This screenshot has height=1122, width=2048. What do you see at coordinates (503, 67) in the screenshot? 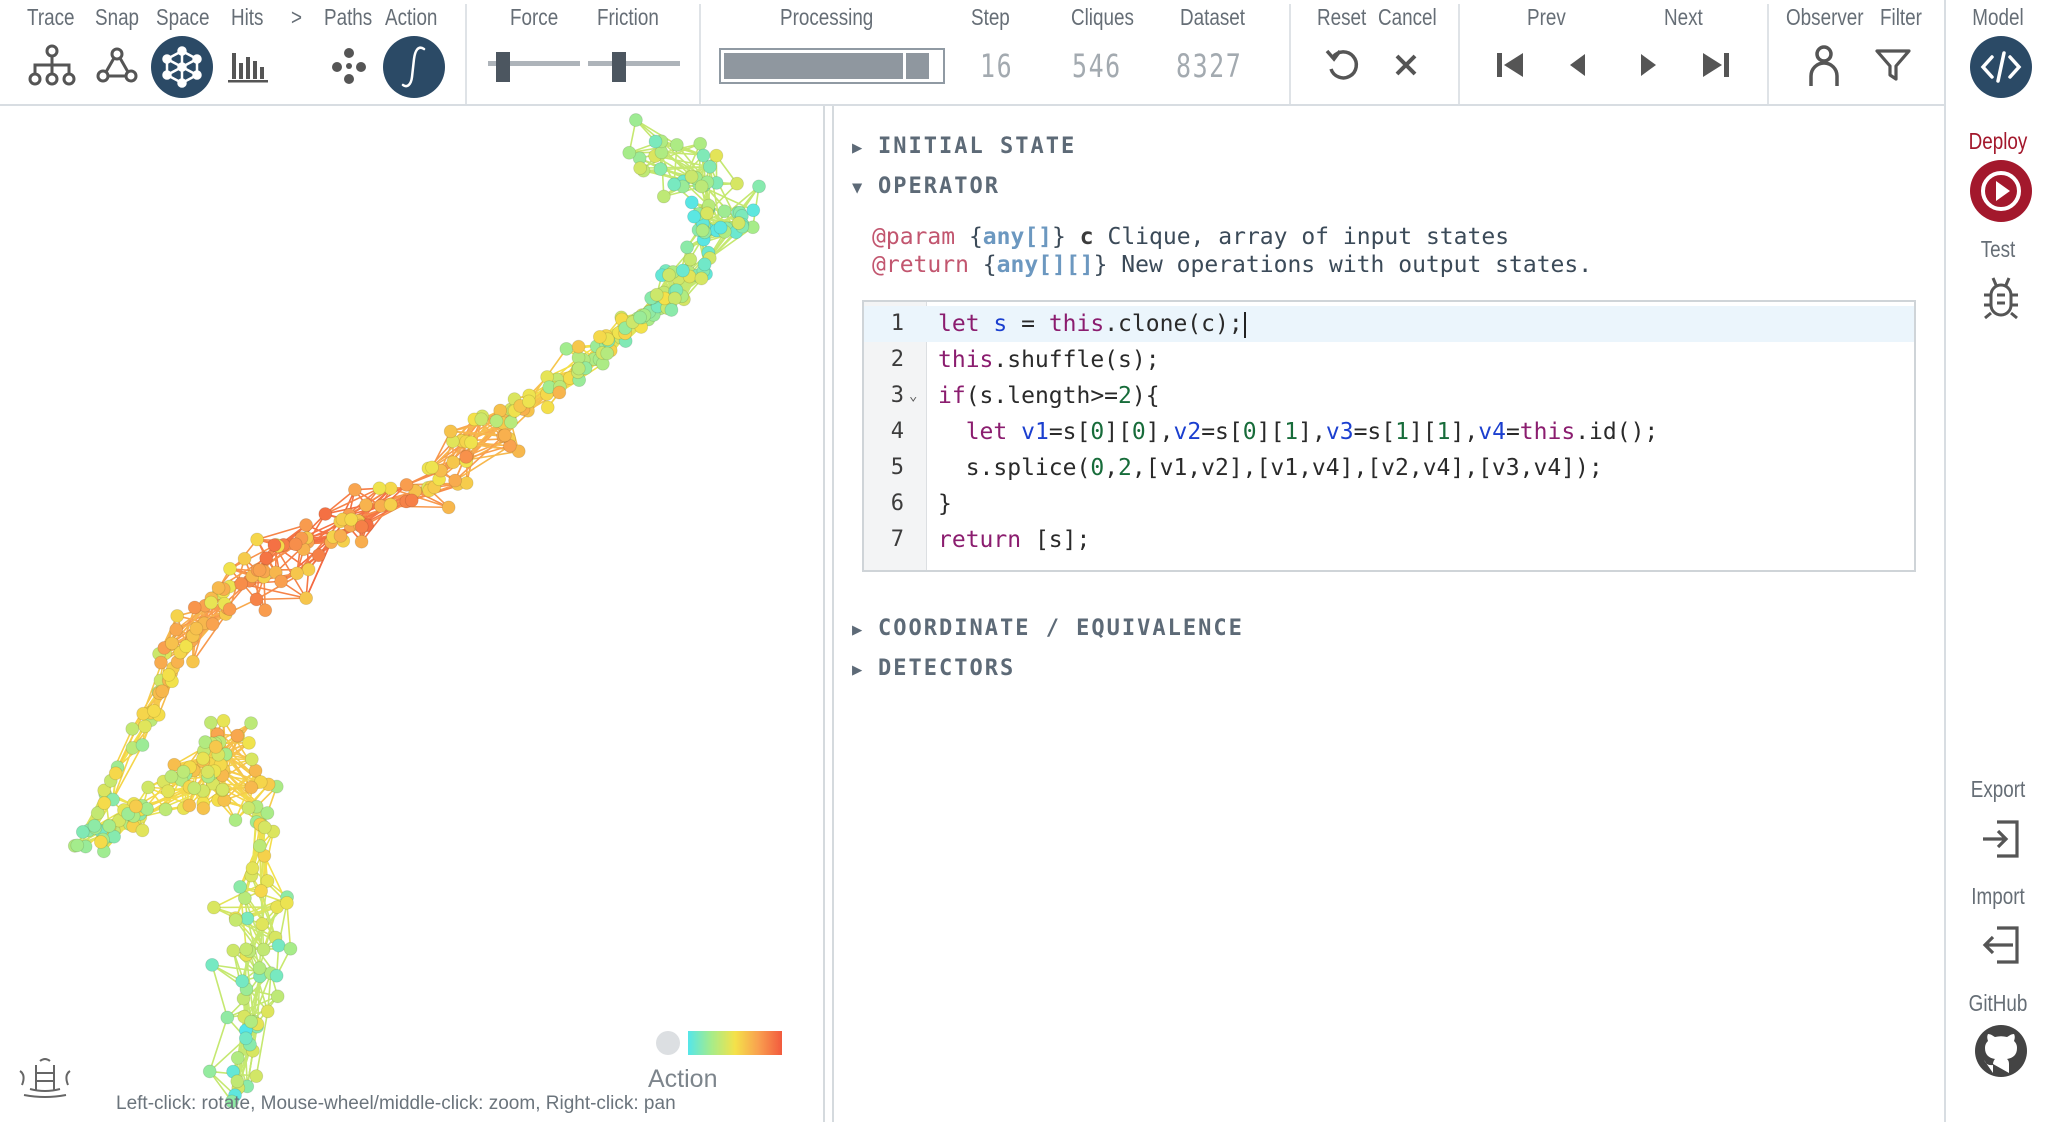
I see `force-slider-handle` at bounding box center [503, 67].